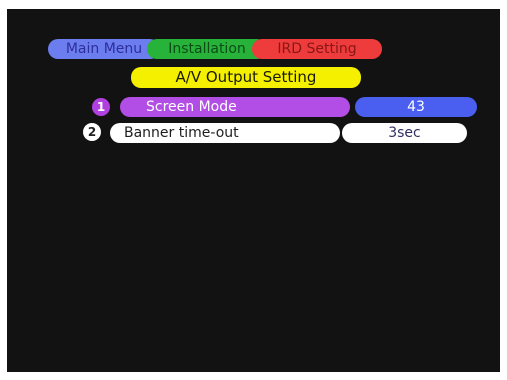 The width and height of the screenshot is (507, 380). What do you see at coordinates (225, 133) in the screenshot?
I see `banner-timeout-item: Banner time-out` at bounding box center [225, 133].